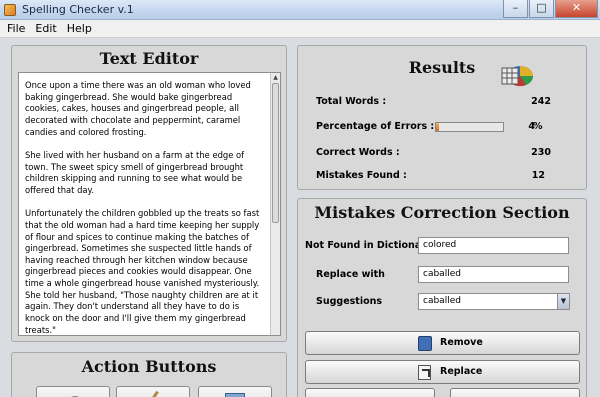 This screenshot has width=600, height=397. I want to click on maximize-button: □, so click(541, 9).